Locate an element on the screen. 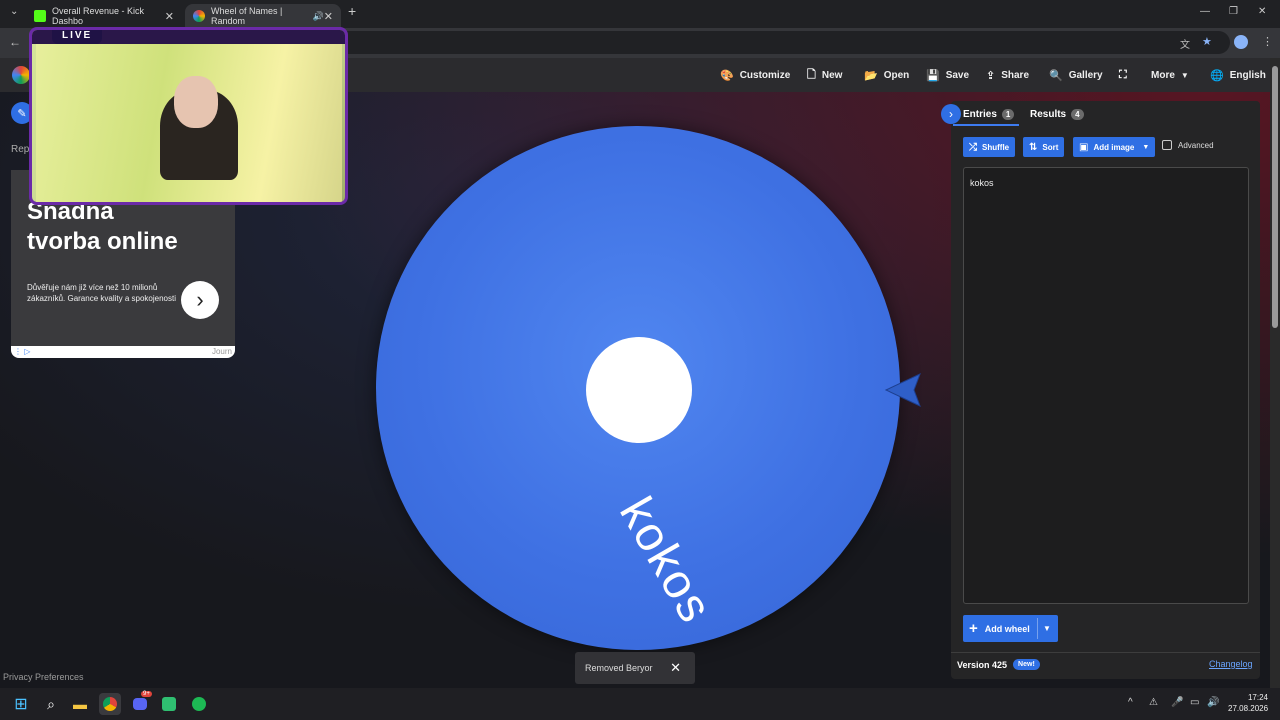 This screenshot has width=1280, height=720. floppy-icon: 💾 is located at coordinates (933, 75).